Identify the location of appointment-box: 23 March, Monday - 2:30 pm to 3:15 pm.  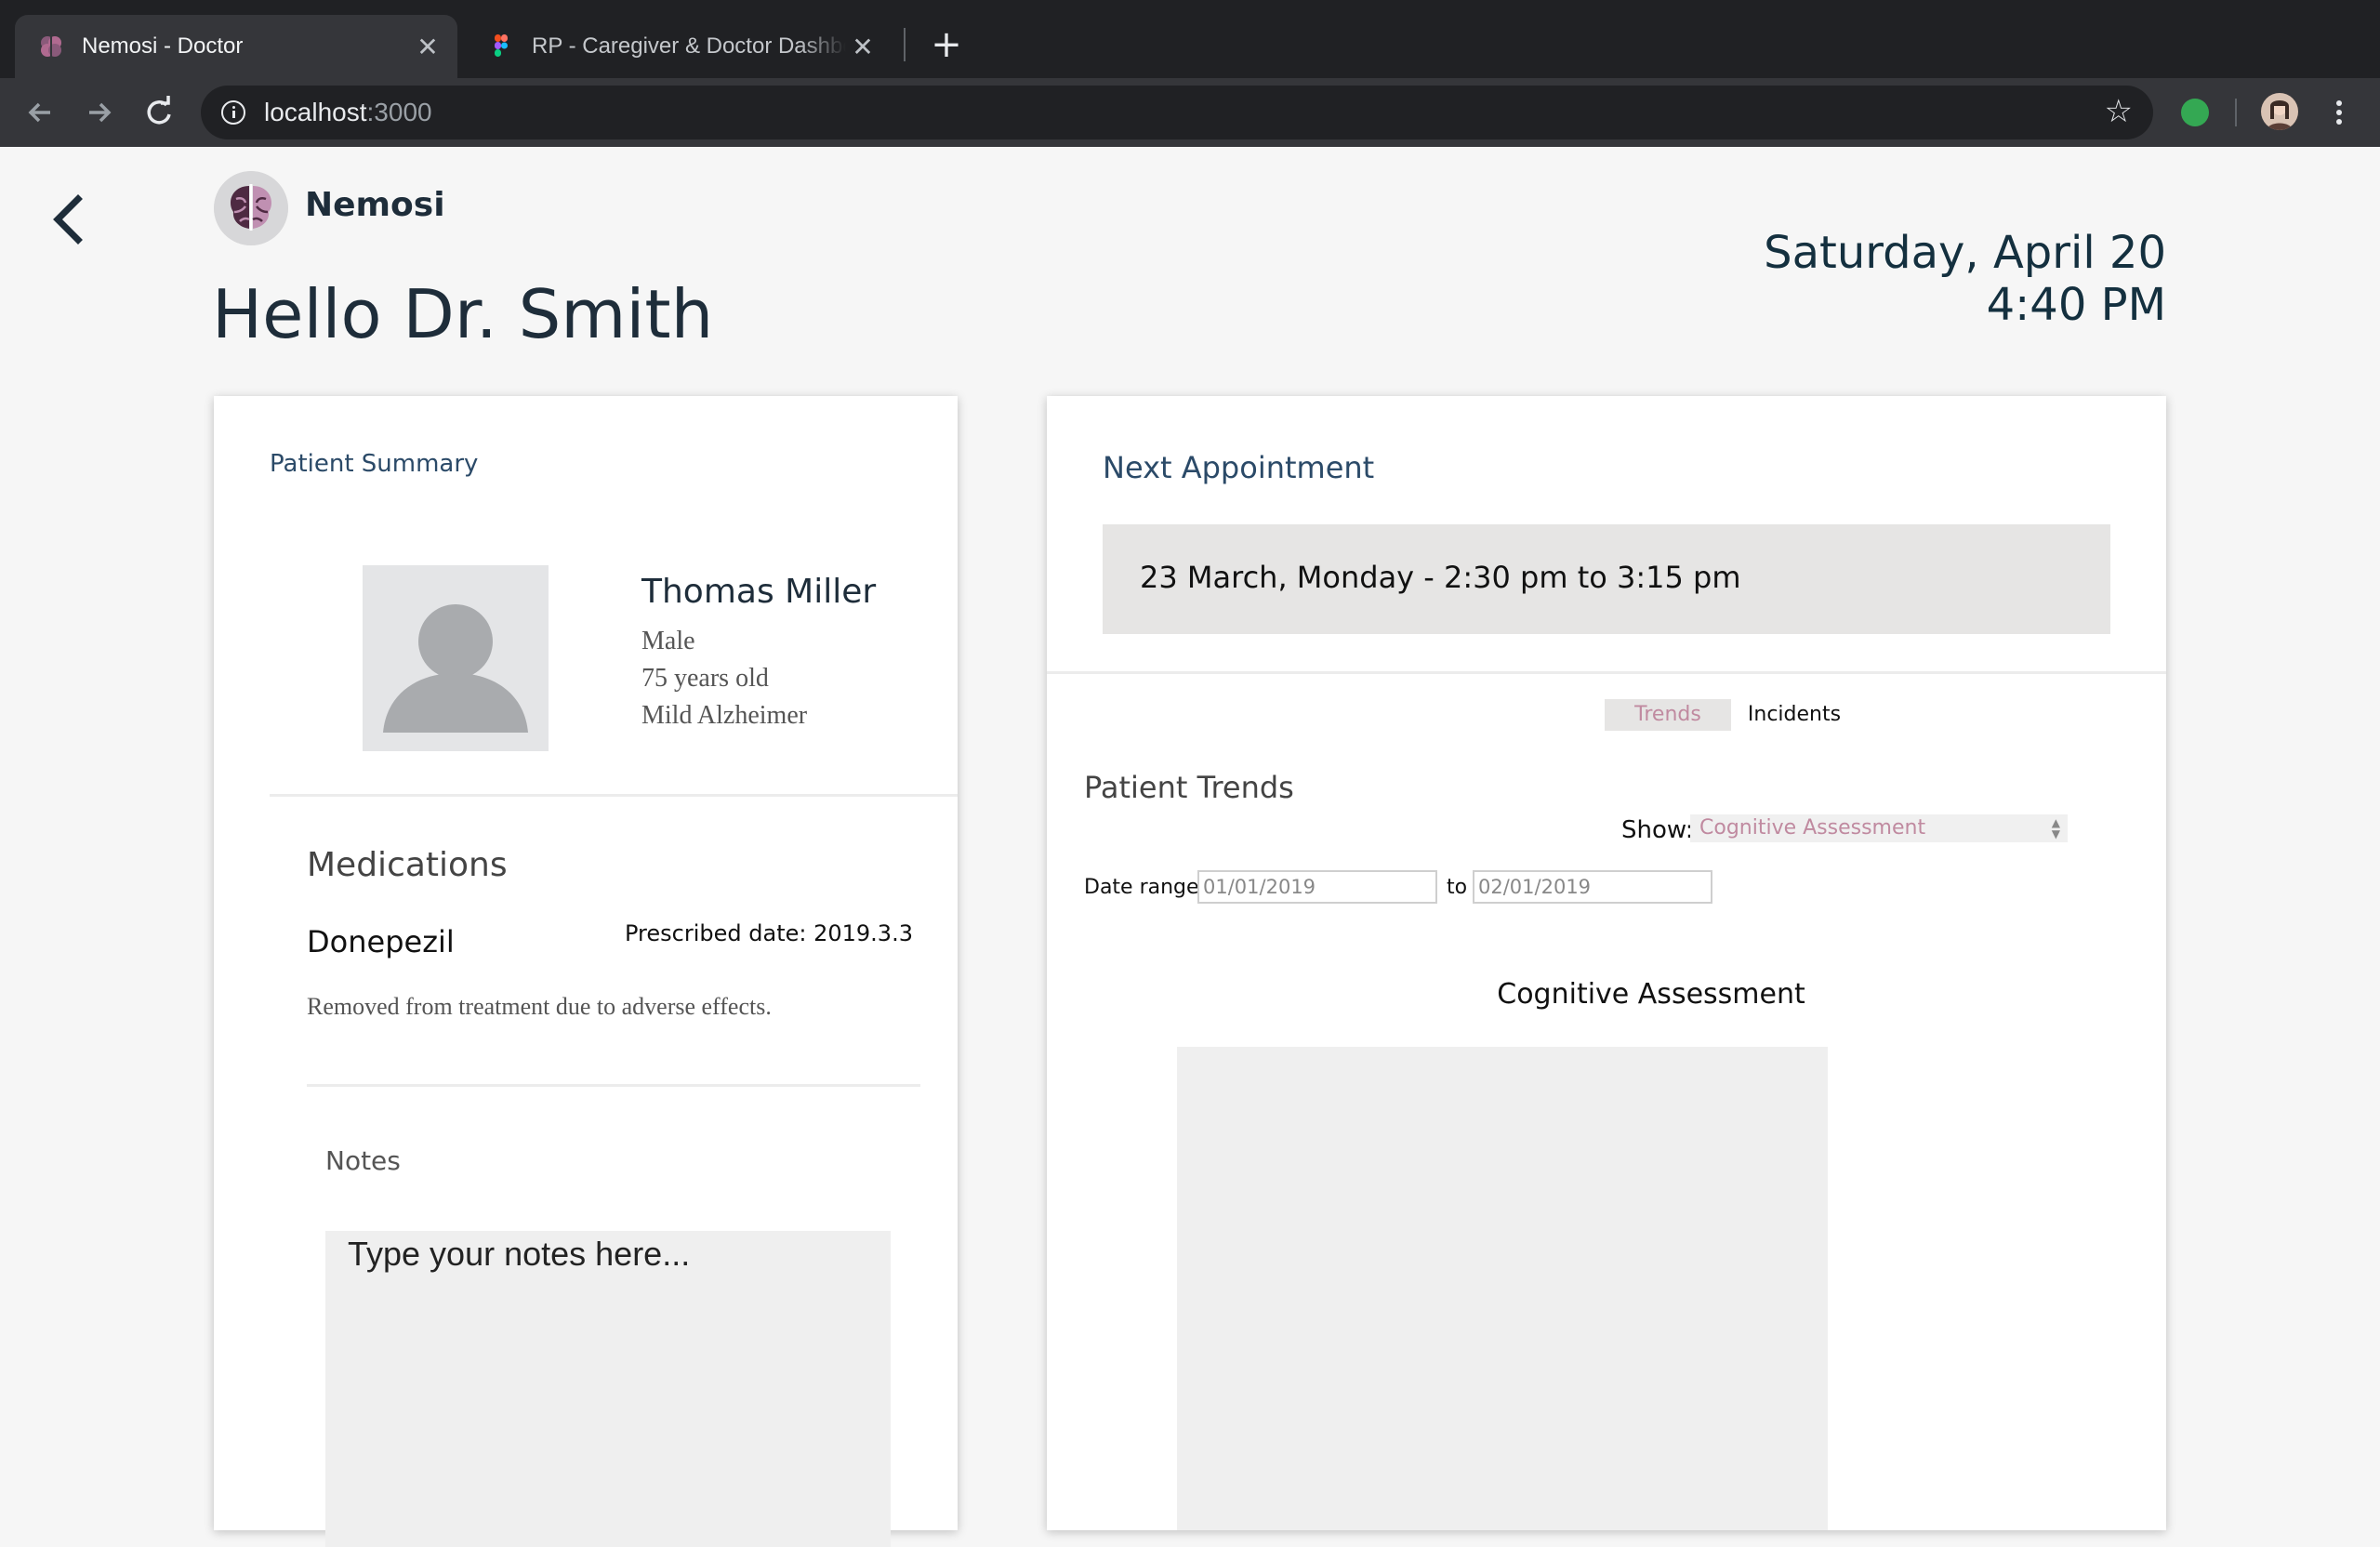
(1606, 579).